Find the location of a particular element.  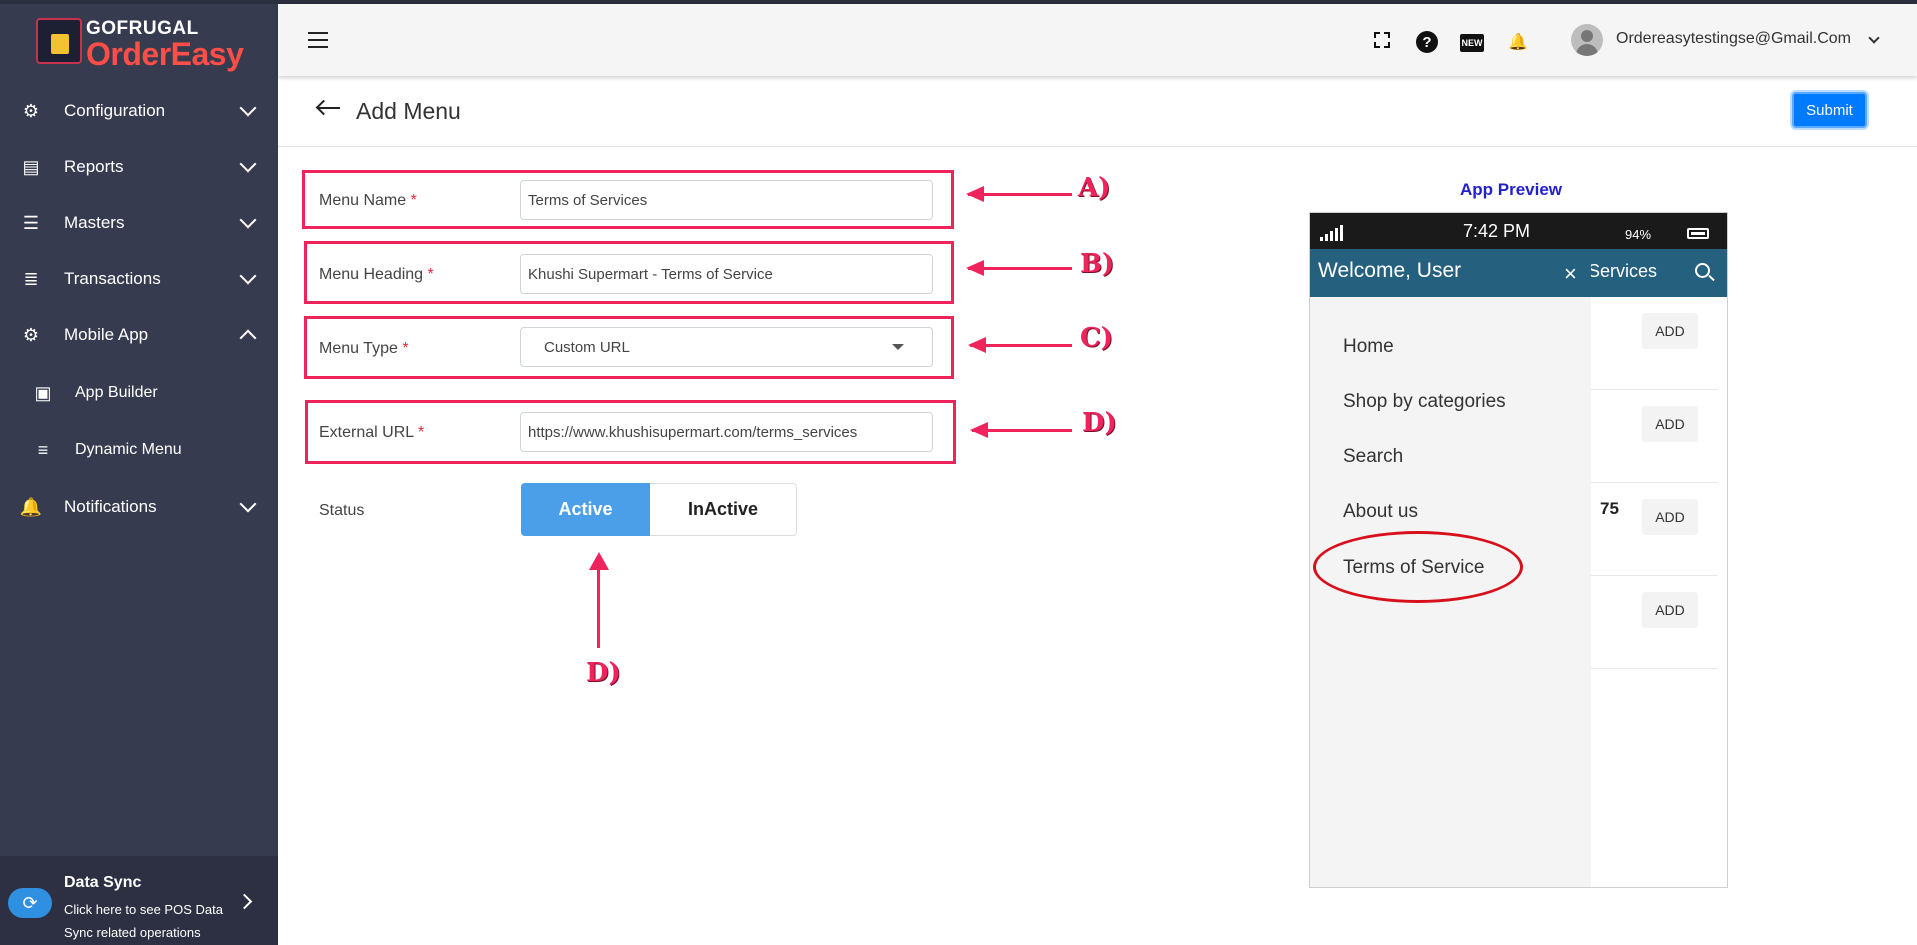

annotation-box-b is located at coordinates (629, 272).